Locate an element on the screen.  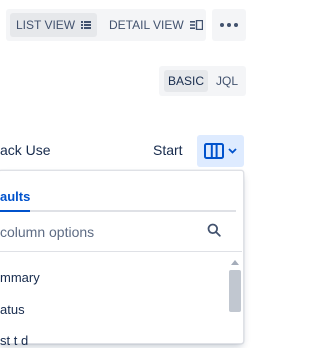
tab-defaults: aults is located at coordinates (15, 196).